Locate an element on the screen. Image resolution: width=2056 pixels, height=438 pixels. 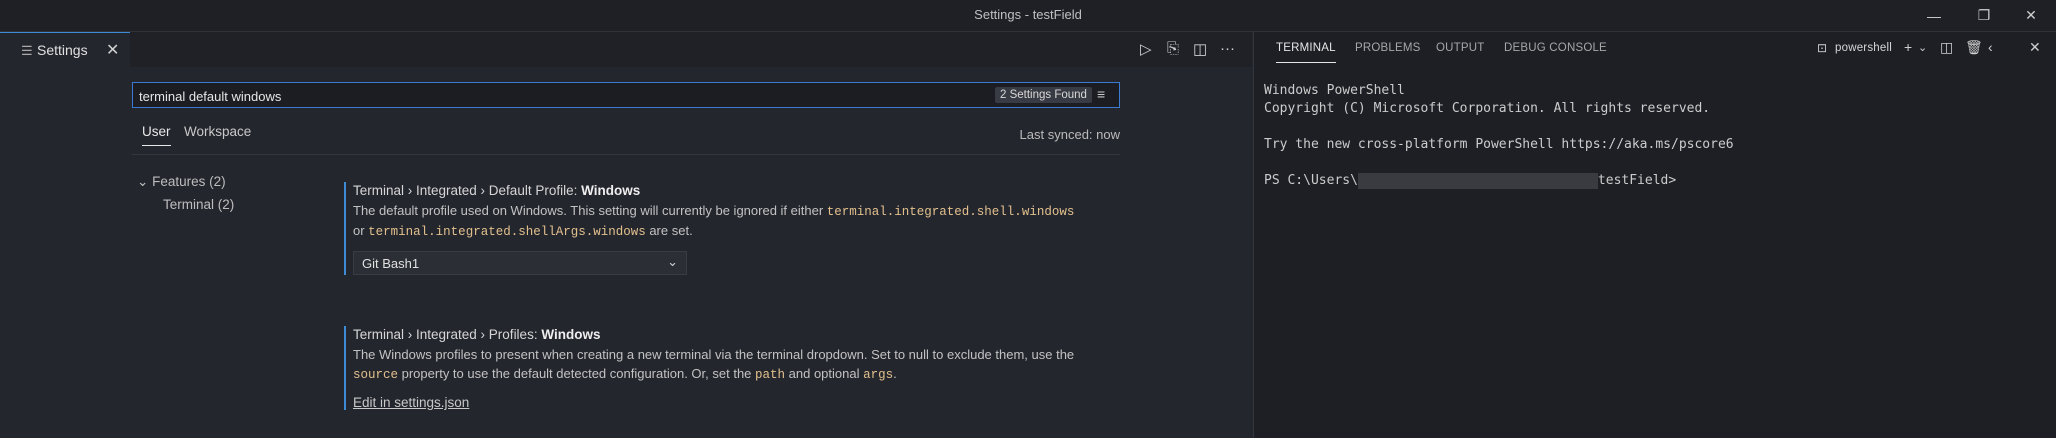
tree-item-features: ⌄ Features (2) is located at coordinates (181, 182).